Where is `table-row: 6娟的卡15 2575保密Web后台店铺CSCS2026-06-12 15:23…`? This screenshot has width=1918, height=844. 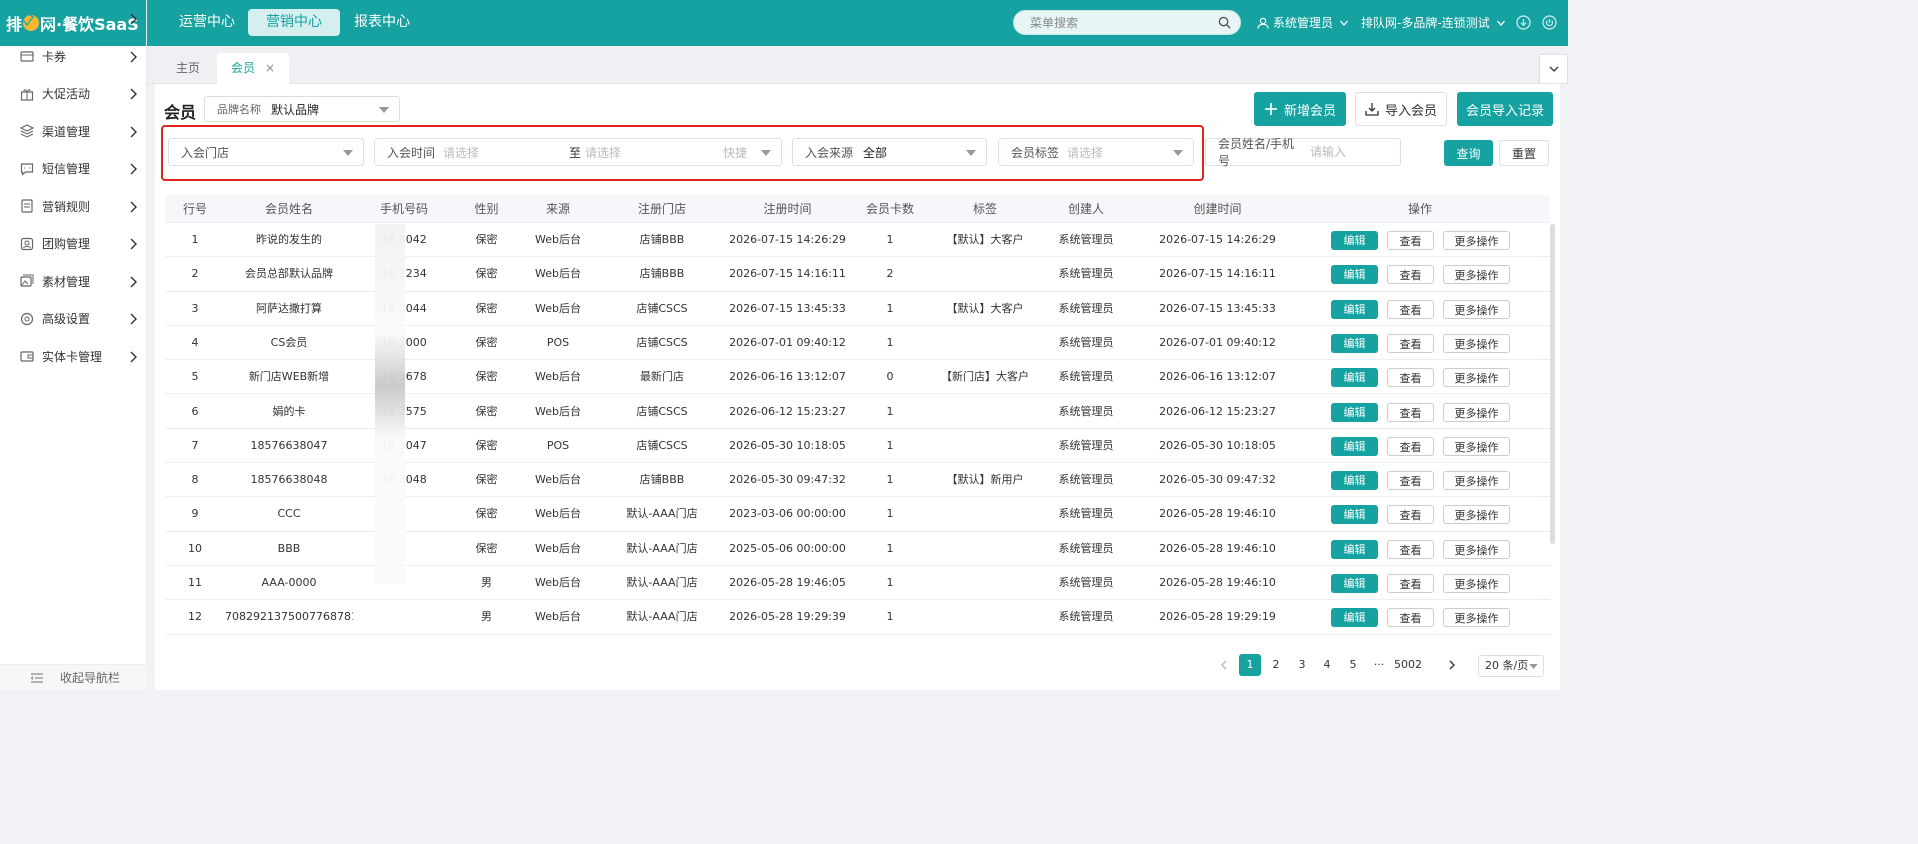
table-row: 6娟的卡15 2575保密Web后台店铺CSCS2026-06-12 15:23… is located at coordinates (857, 412).